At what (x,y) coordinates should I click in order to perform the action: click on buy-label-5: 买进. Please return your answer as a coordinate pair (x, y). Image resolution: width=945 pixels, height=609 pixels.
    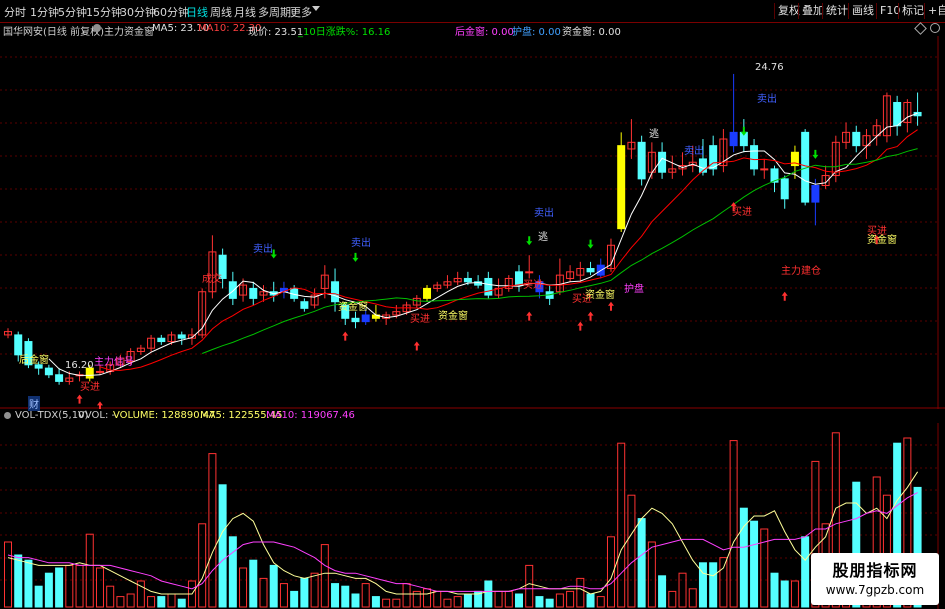
    Looking at the image, I should click on (742, 212).